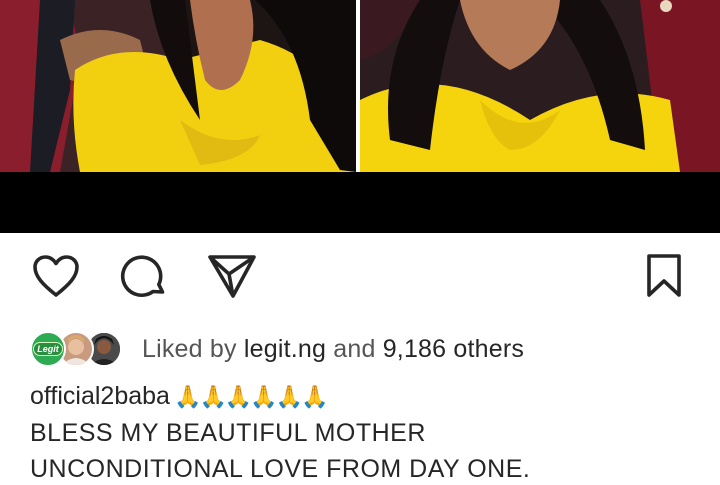 This screenshot has height=485, width=720. I want to click on caption-line-1: BLESS MY BEAUTIFUL MOTHER, so click(228, 433).